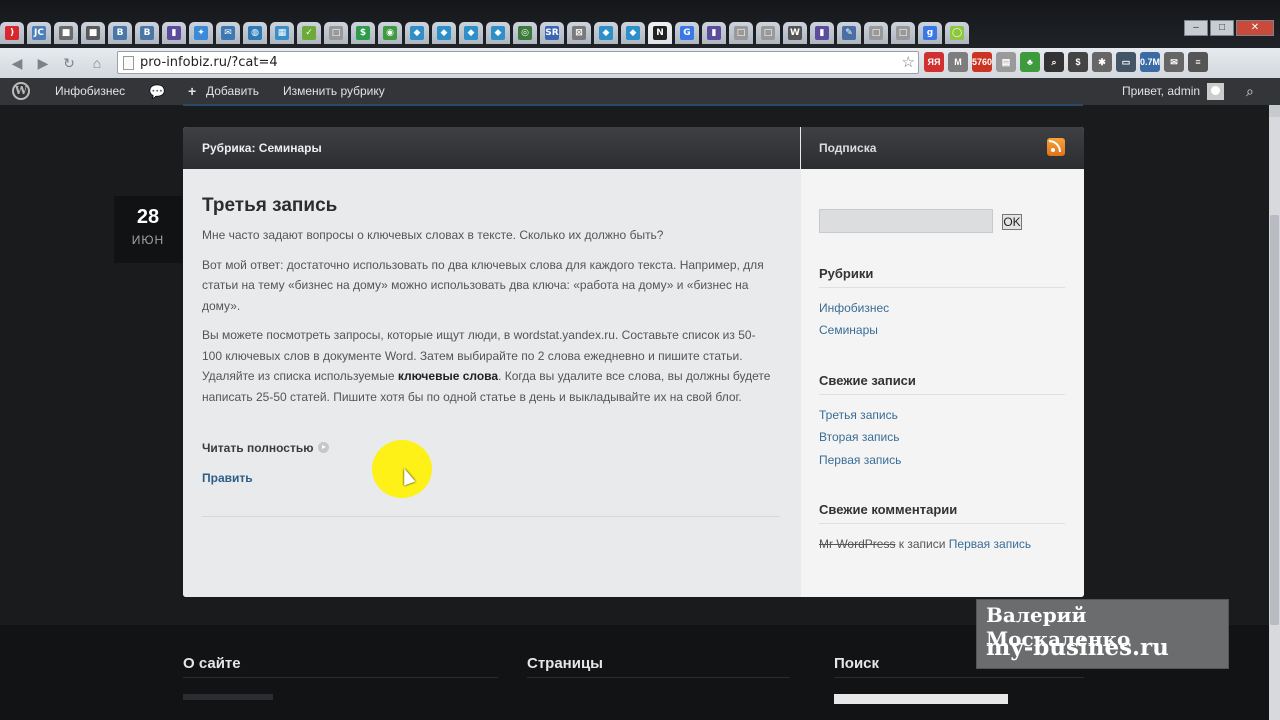 The height and width of the screenshot is (720, 1280). What do you see at coordinates (148, 217) in the screenshot?
I see `post-date-day: 28` at bounding box center [148, 217].